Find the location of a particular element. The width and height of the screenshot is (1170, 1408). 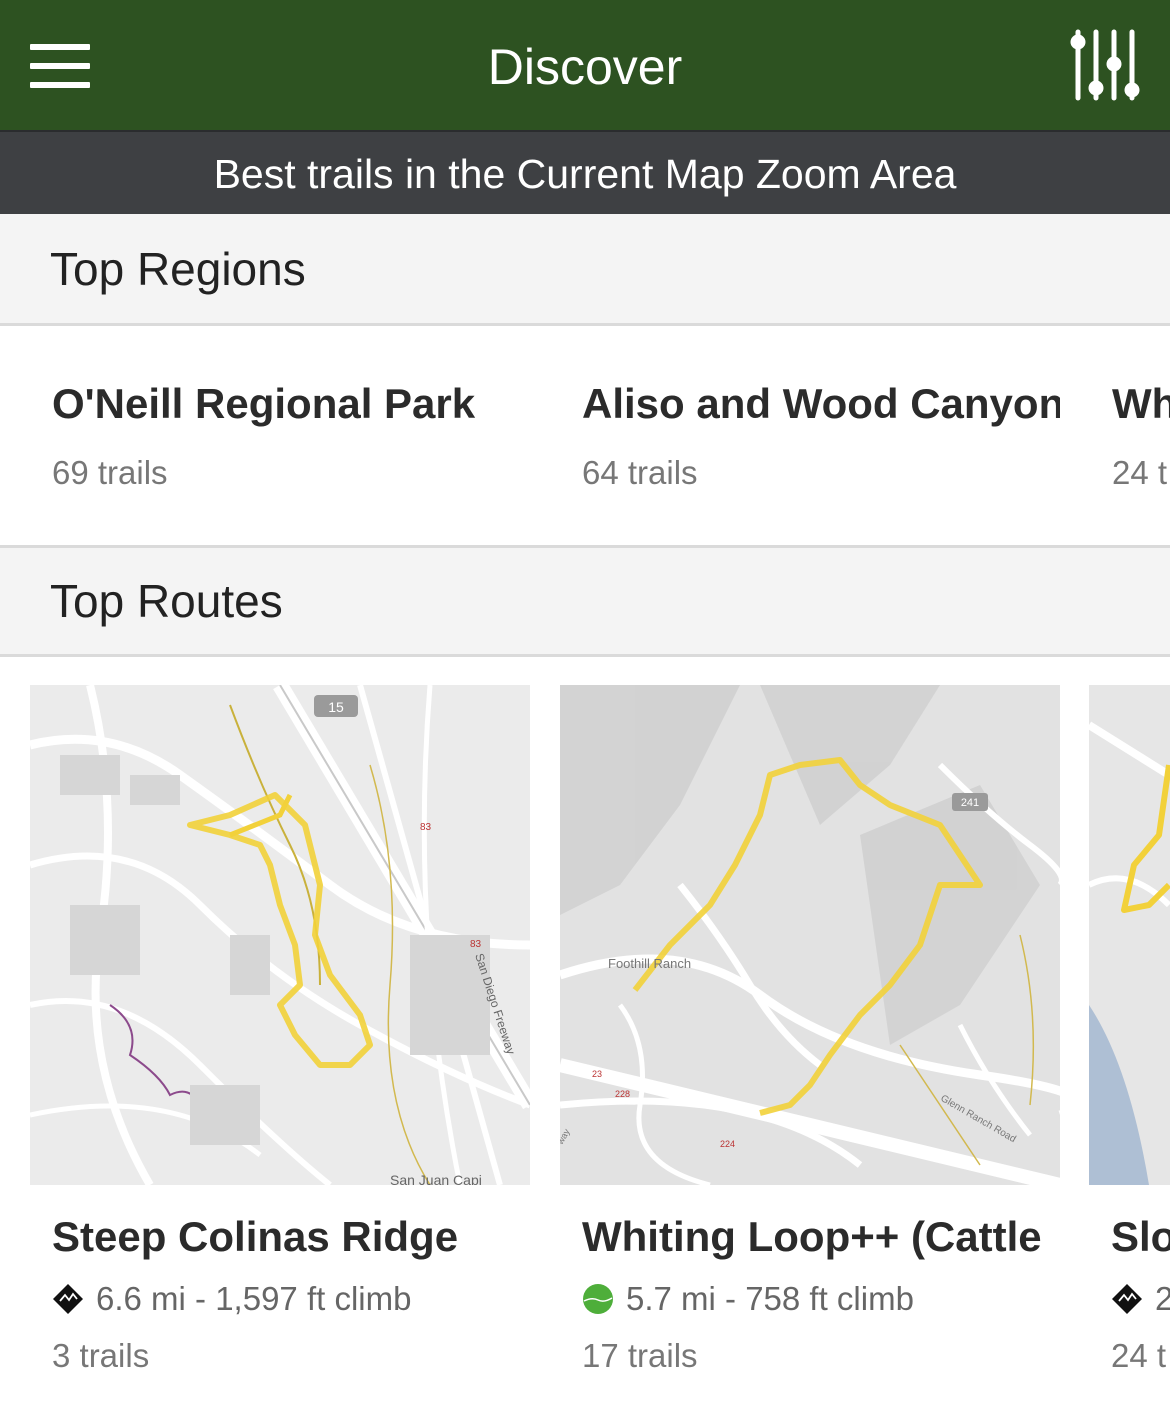

map-label: 241 is located at coordinates (970, 803).